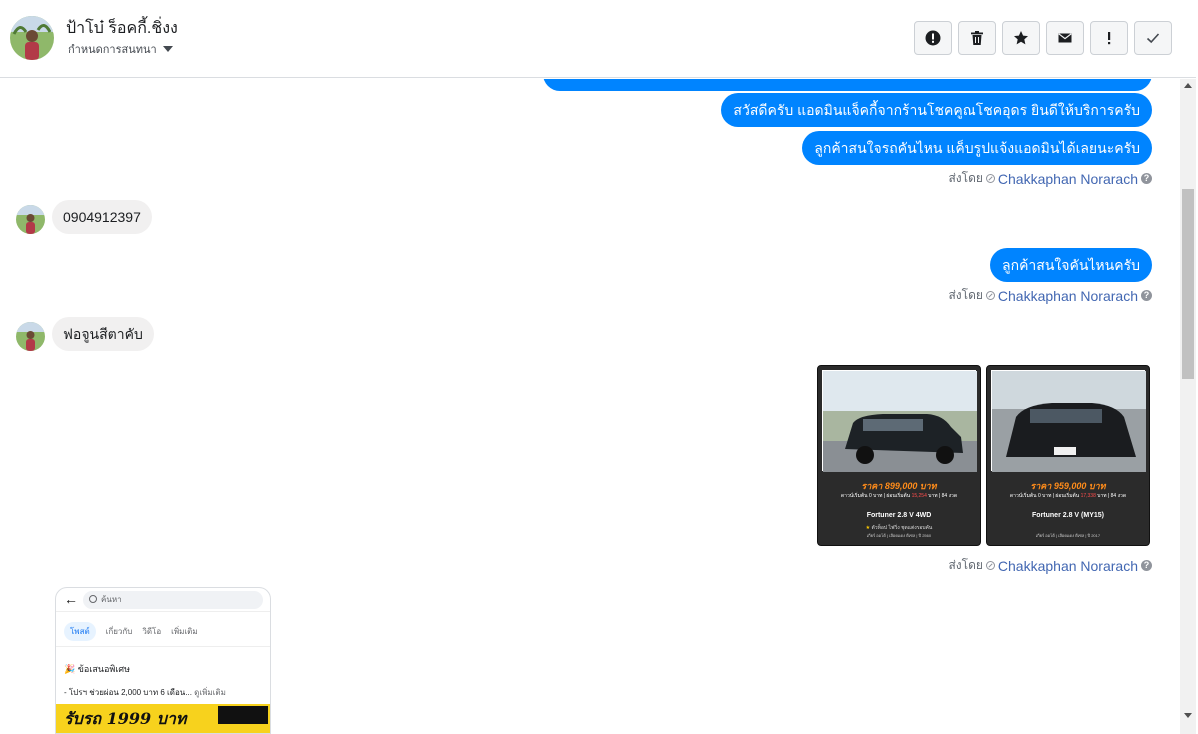 The height and width of the screenshot is (734, 1198). I want to click on attachment-tab: วิดีโอ, so click(152, 631).